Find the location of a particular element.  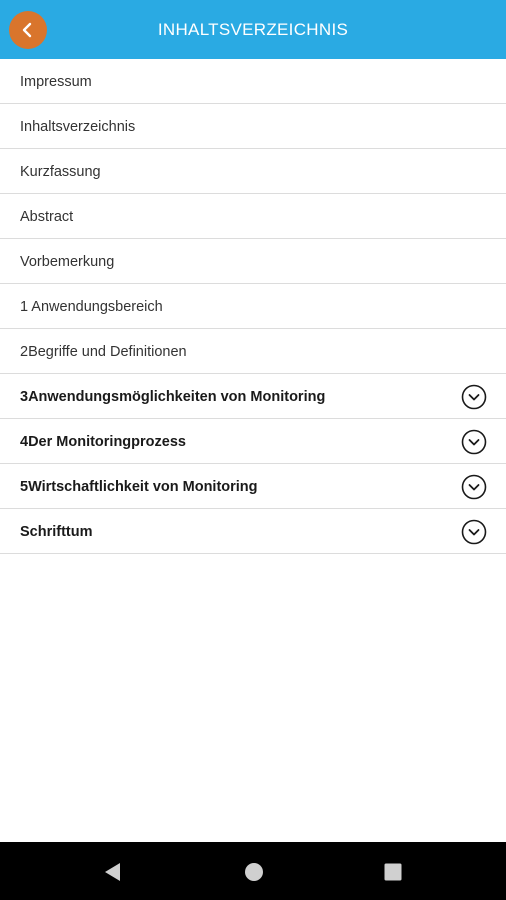

toc-item-label: 1 Anwendungsbereich is located at coordinates (91, 307).